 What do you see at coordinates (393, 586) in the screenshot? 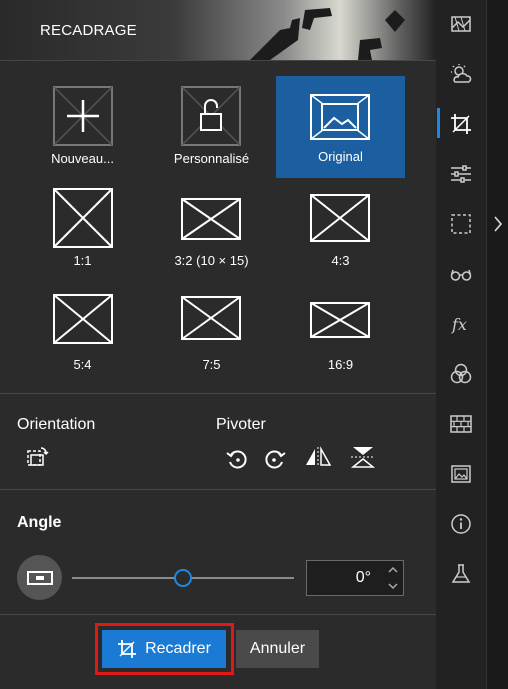
I see `chevron-down-icon` at bounding box center [393, 586].